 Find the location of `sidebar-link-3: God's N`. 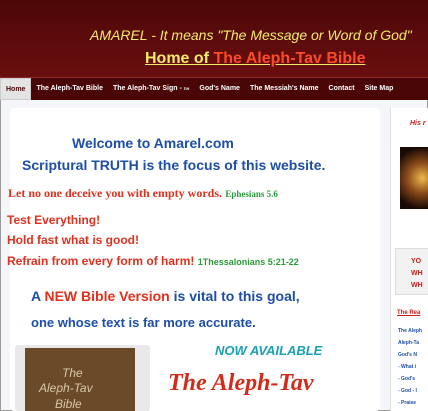

sidebar-link-3: God's N is located at coordinates (407, 355).